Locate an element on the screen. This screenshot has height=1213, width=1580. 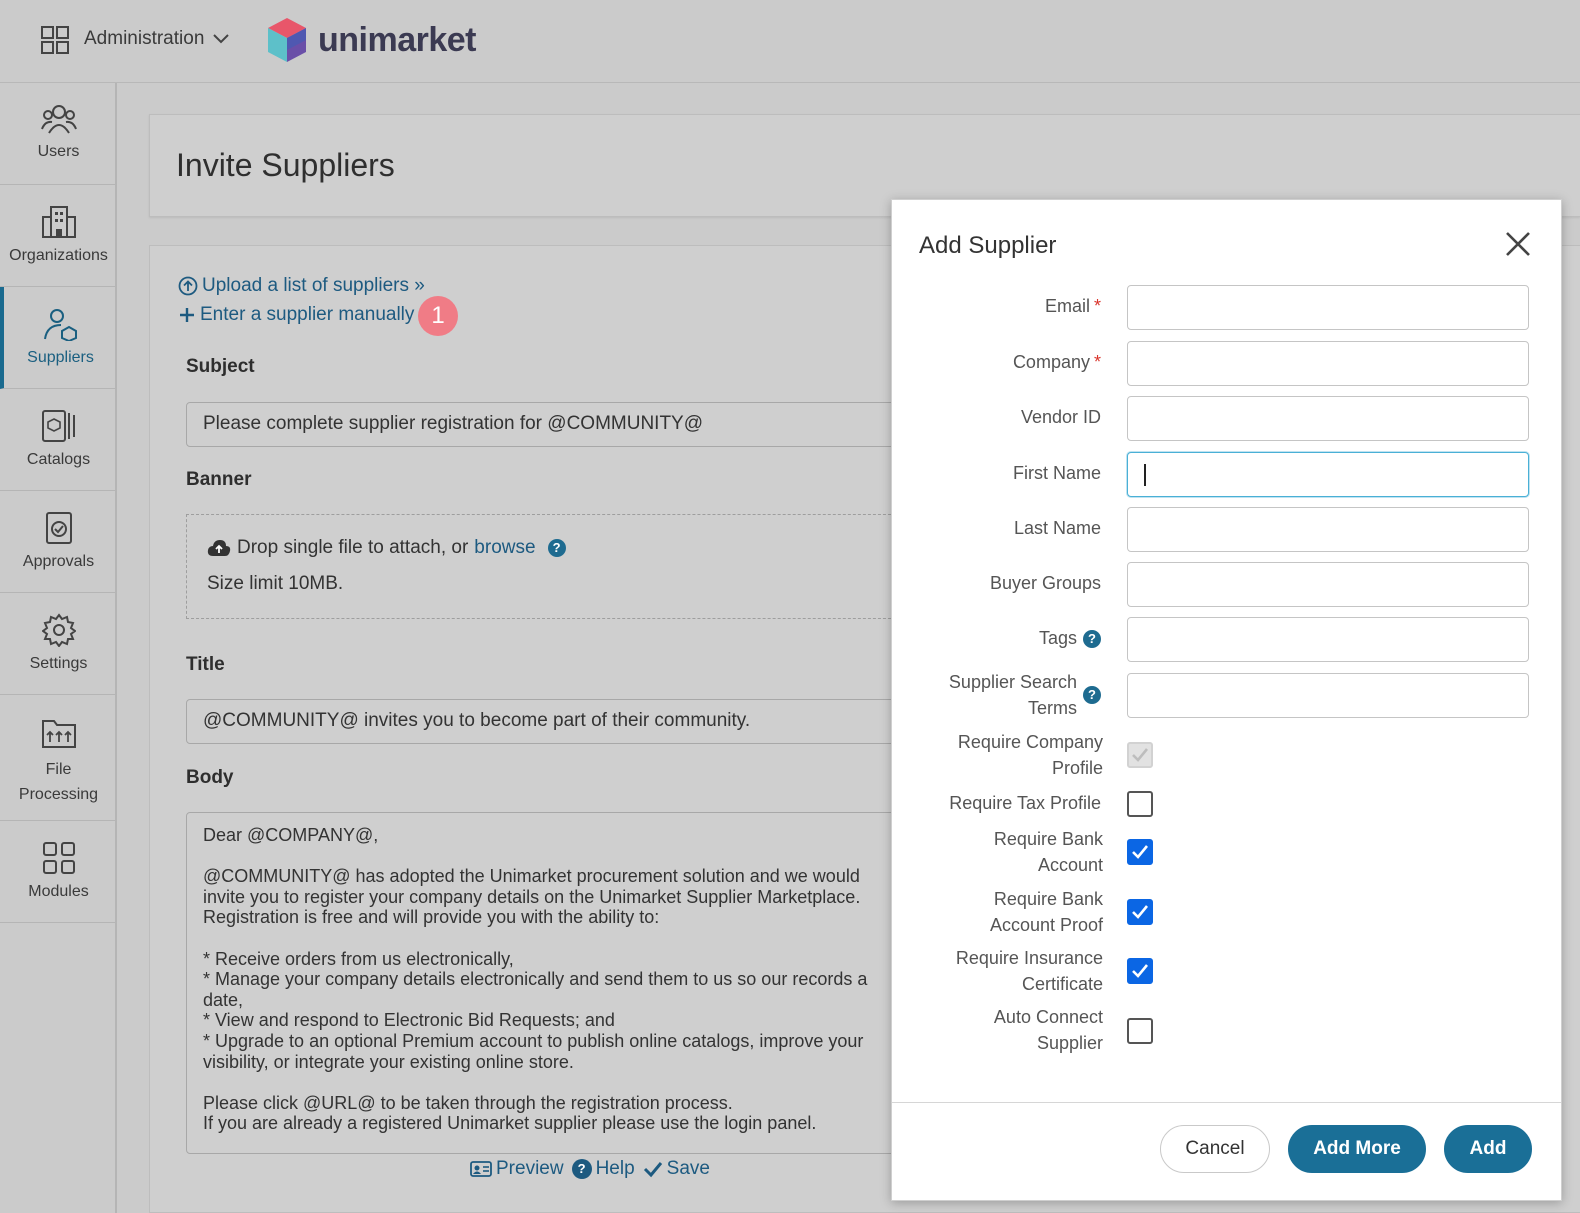
upload-supplier-list-link: Upload a list of suppliers » is located at coordinates (301, 286).